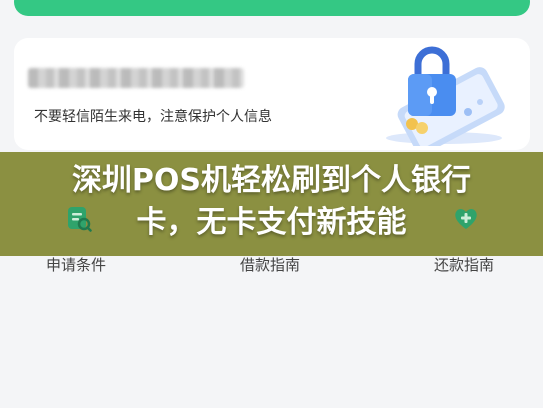 This screenshot has height=408, width=543. What do you see at coordinates (270, 264) in the screenshot?
I see `menu-item-borrow-guide: 借款指南` at bounding box center [270, 264].